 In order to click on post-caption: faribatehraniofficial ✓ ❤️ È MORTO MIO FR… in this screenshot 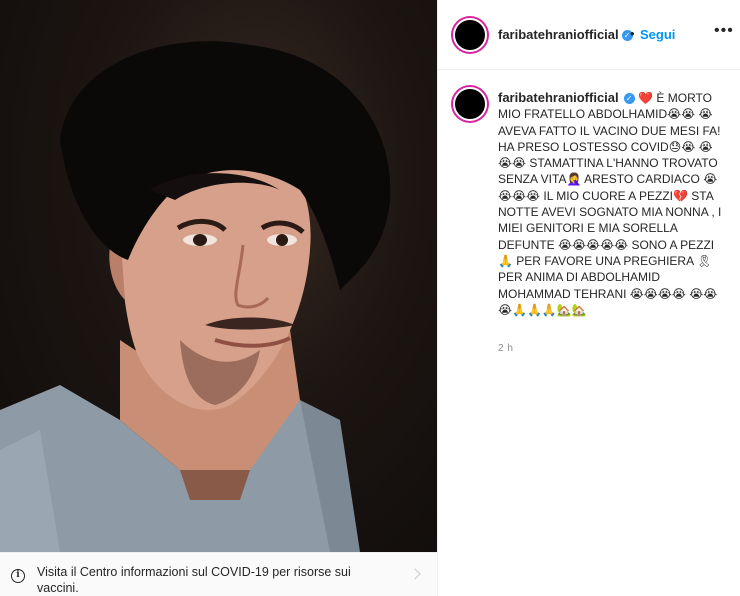, I will do `click(610, 204)`.